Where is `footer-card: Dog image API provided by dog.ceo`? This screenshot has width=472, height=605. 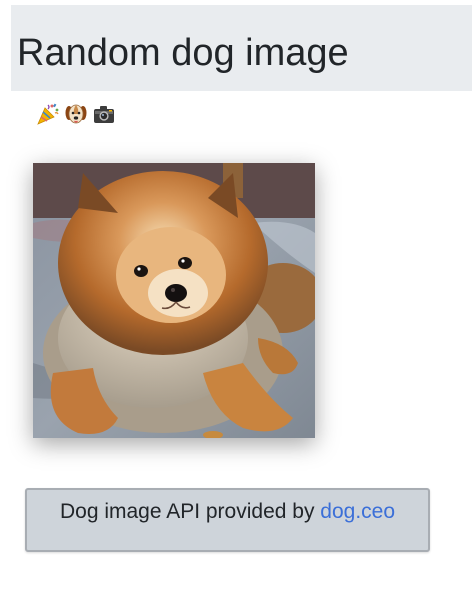 footer-card: Dog image API provided by dog.ceo is located at coordinates (227, 520).